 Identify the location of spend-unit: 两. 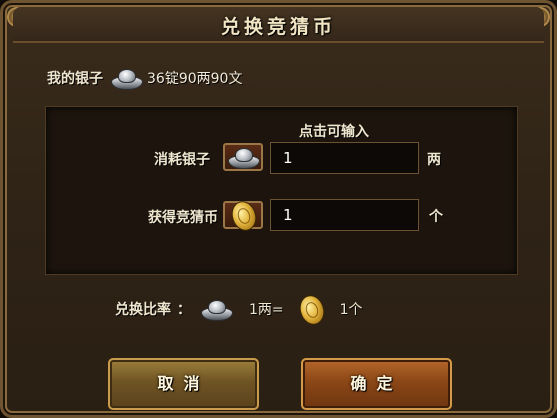
(434, 160).